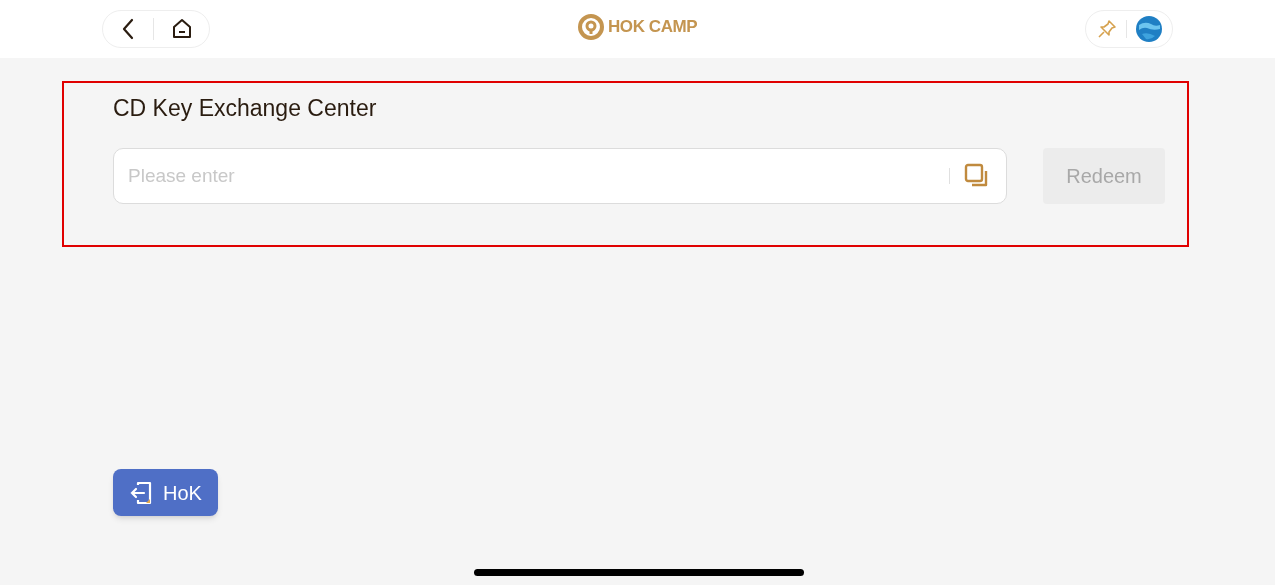 The height and width of the screenshot is (585, 1275). Describe the element at coordinates (1148, 29) in the screenshot. I see `globe-icon` at that location.